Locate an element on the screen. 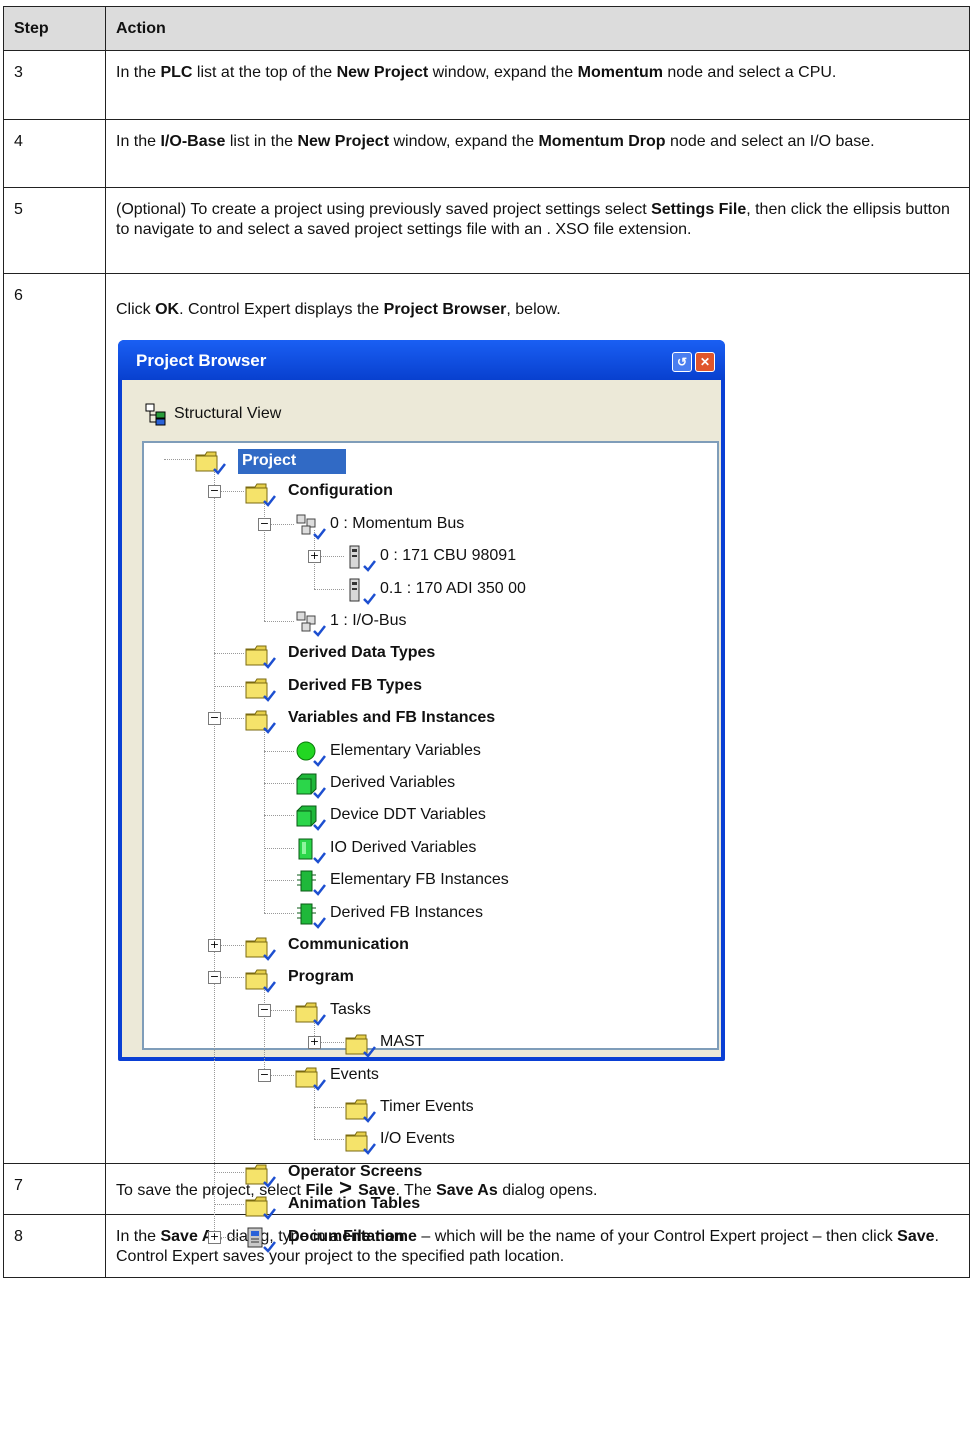 This screenshot has height=1429, width=973. fb-icon is located at coordinates (311, 885).